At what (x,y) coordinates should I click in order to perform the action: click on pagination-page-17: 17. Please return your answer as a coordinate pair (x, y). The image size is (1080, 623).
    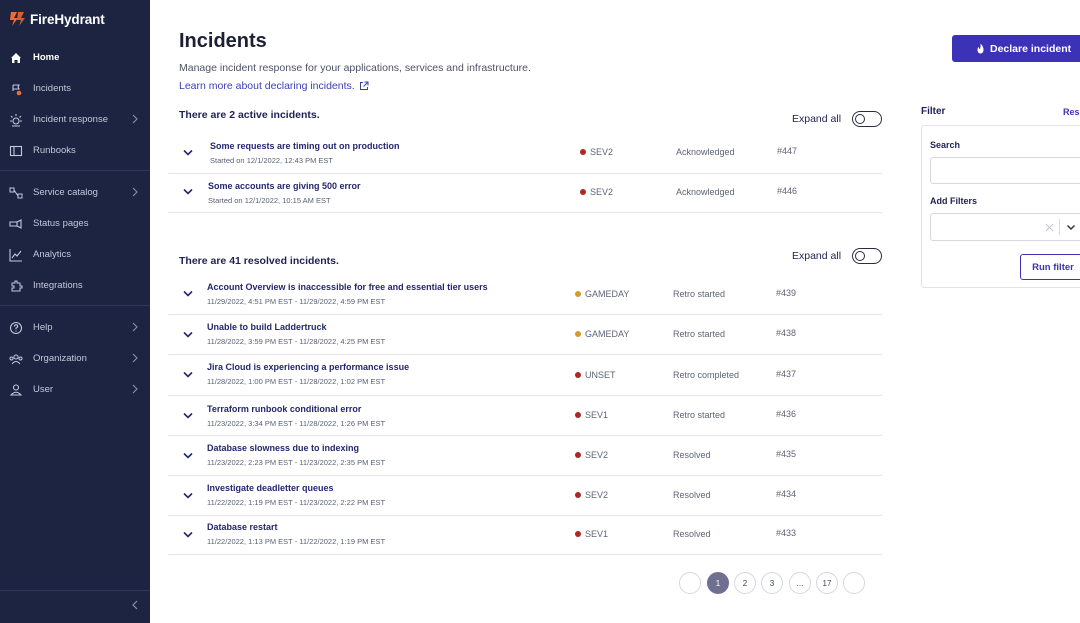
    Looking at the image, I should click on (827, 583).